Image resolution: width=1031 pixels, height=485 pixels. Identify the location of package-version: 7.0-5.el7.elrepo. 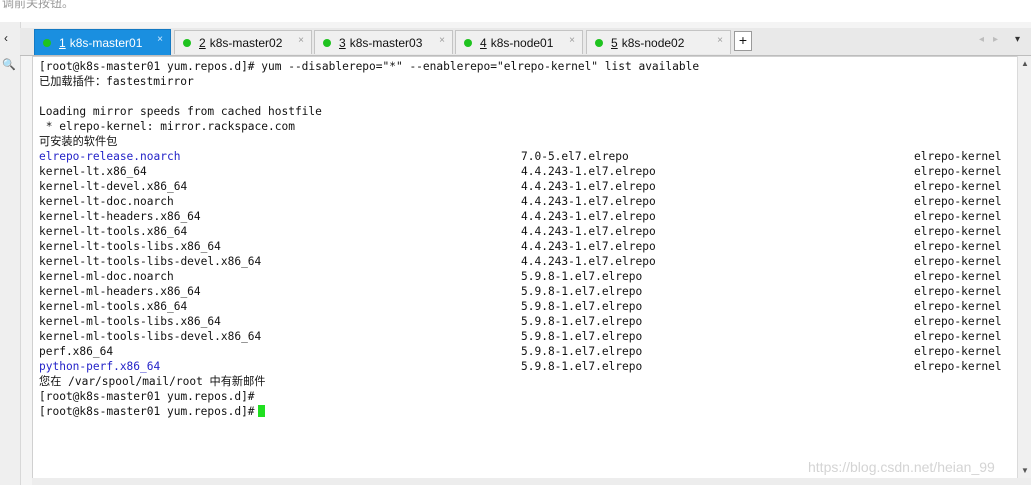
(575, 156).